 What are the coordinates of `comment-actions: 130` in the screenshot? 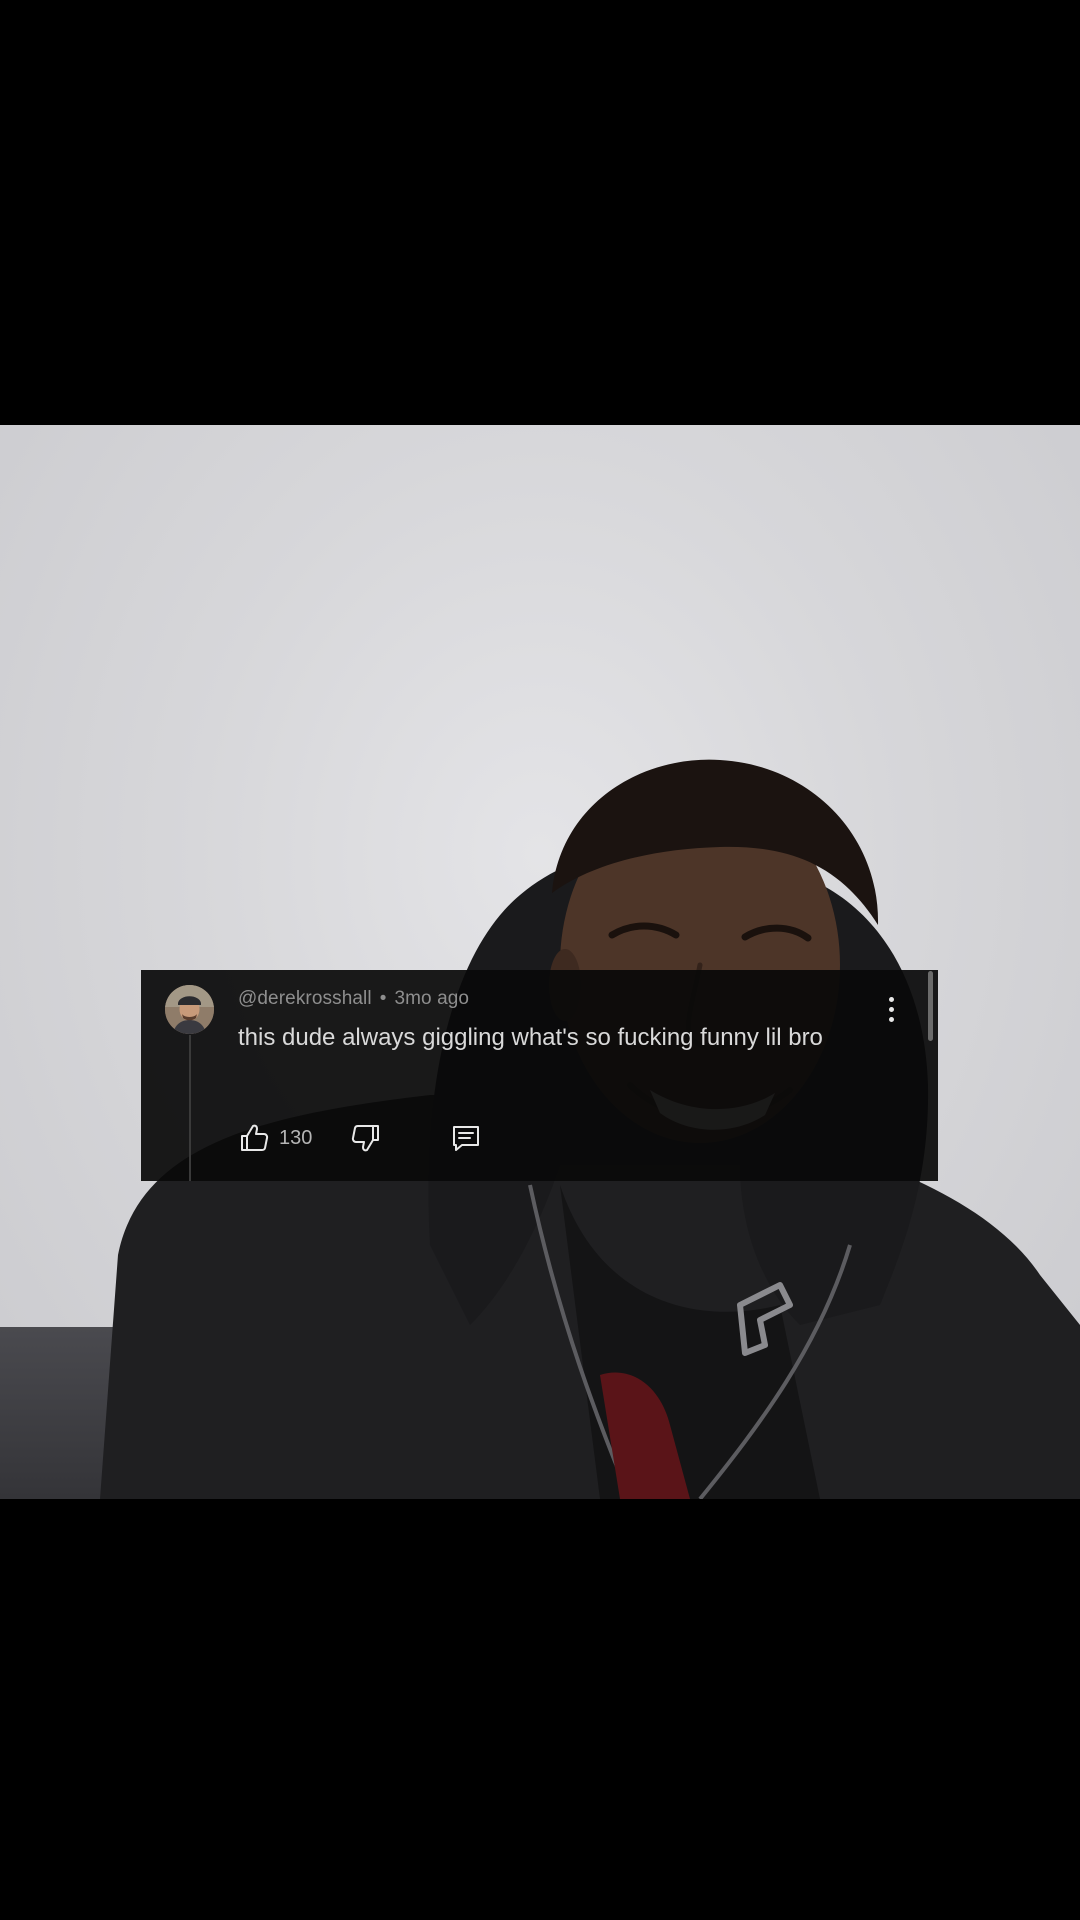 It's located at (360, 1138).